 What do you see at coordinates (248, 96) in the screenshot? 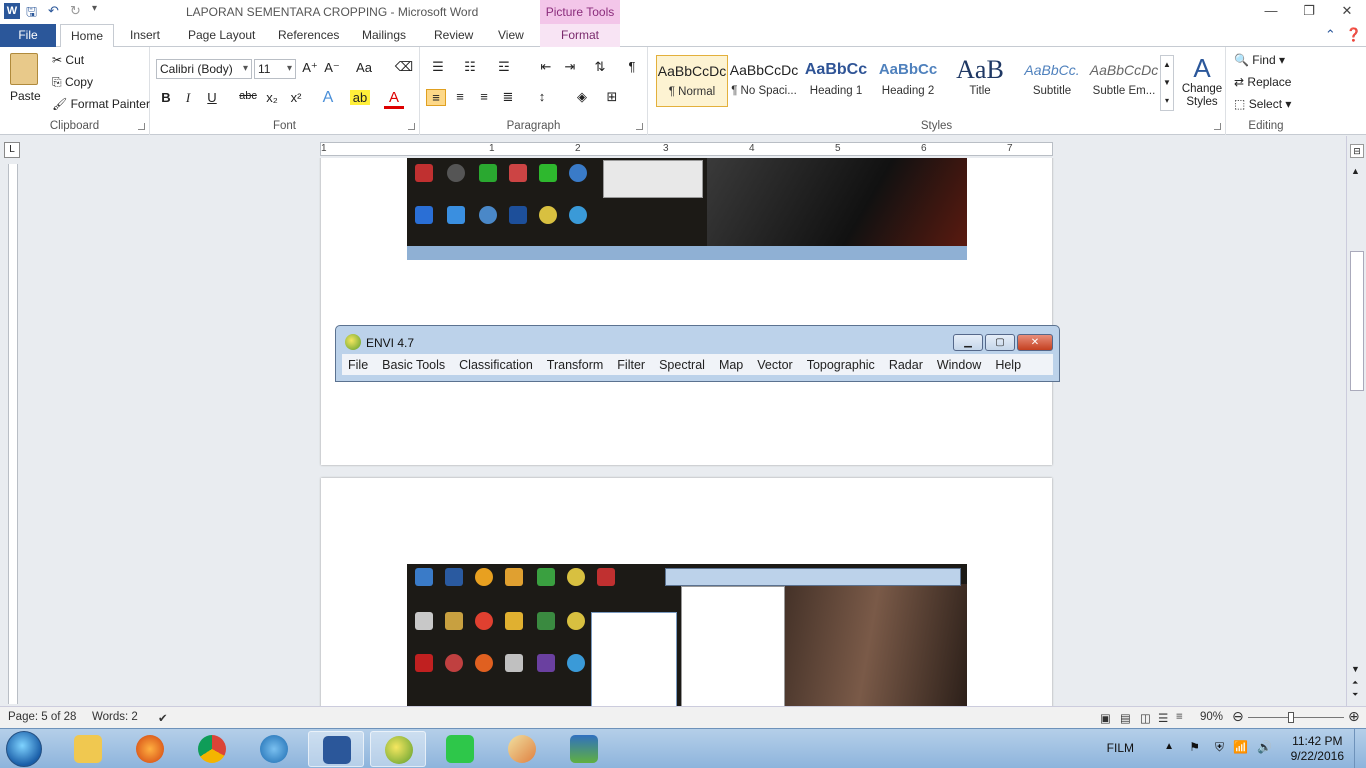
I see `strikethrough-icon: abc` at bounding box center [248, 96].